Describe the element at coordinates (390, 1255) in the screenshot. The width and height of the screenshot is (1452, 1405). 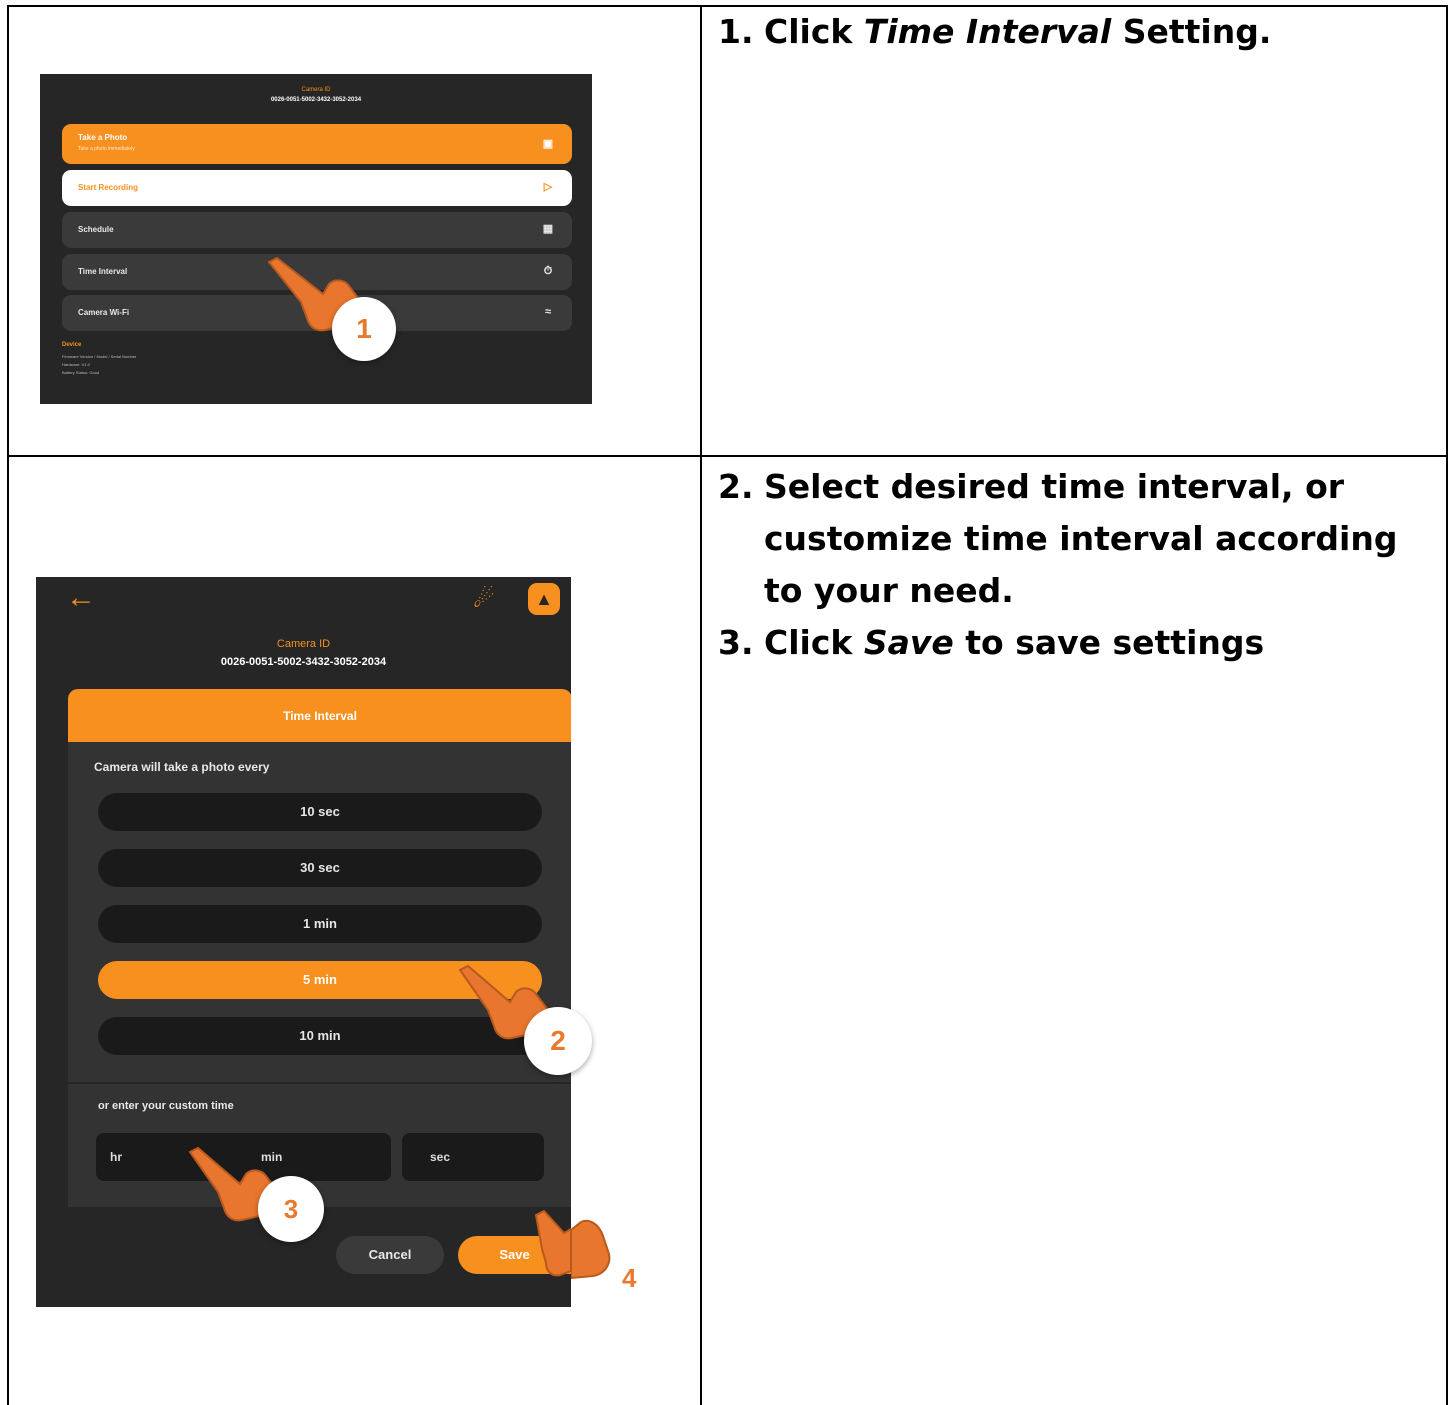
I see `cancel-button: Cancel` at that location.